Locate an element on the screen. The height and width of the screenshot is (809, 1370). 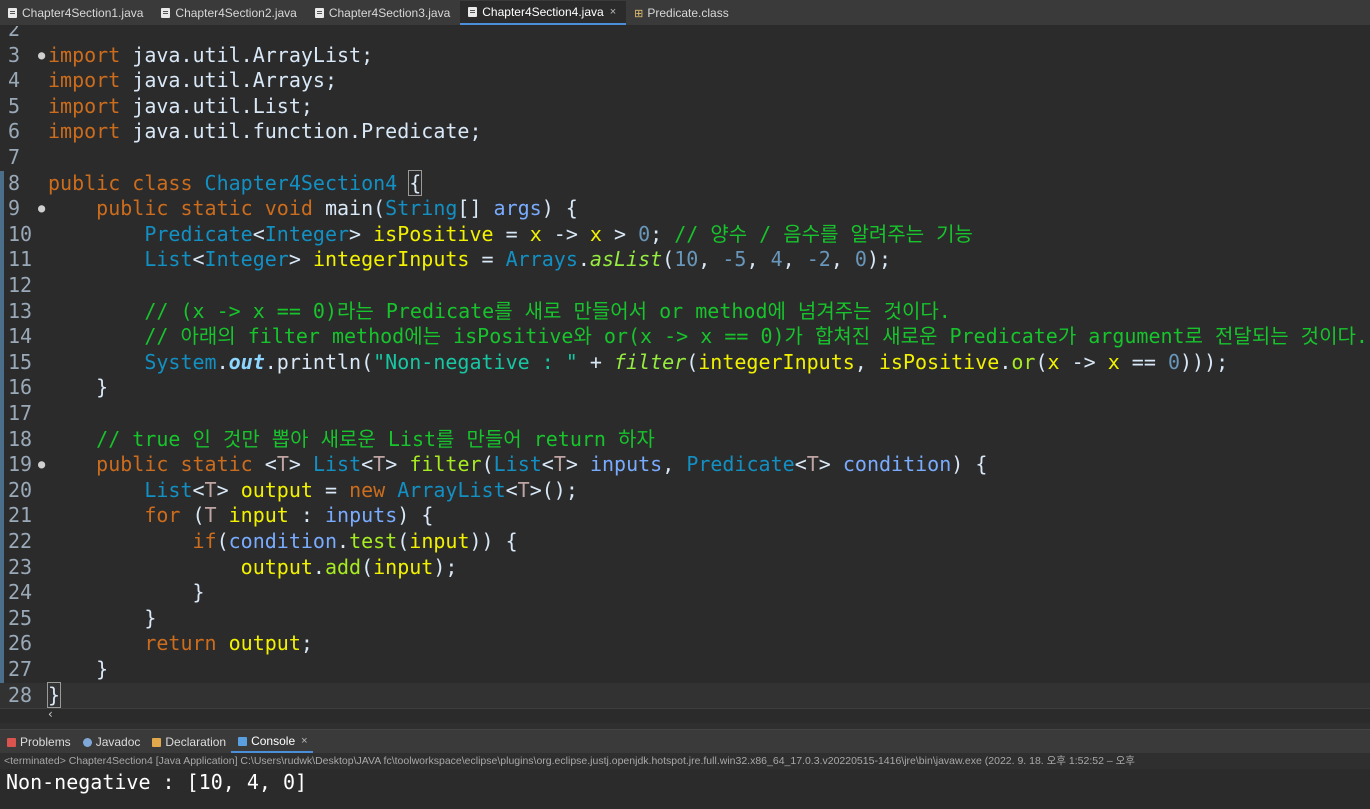
line-number: 11 is located at coordinates (20, 259).